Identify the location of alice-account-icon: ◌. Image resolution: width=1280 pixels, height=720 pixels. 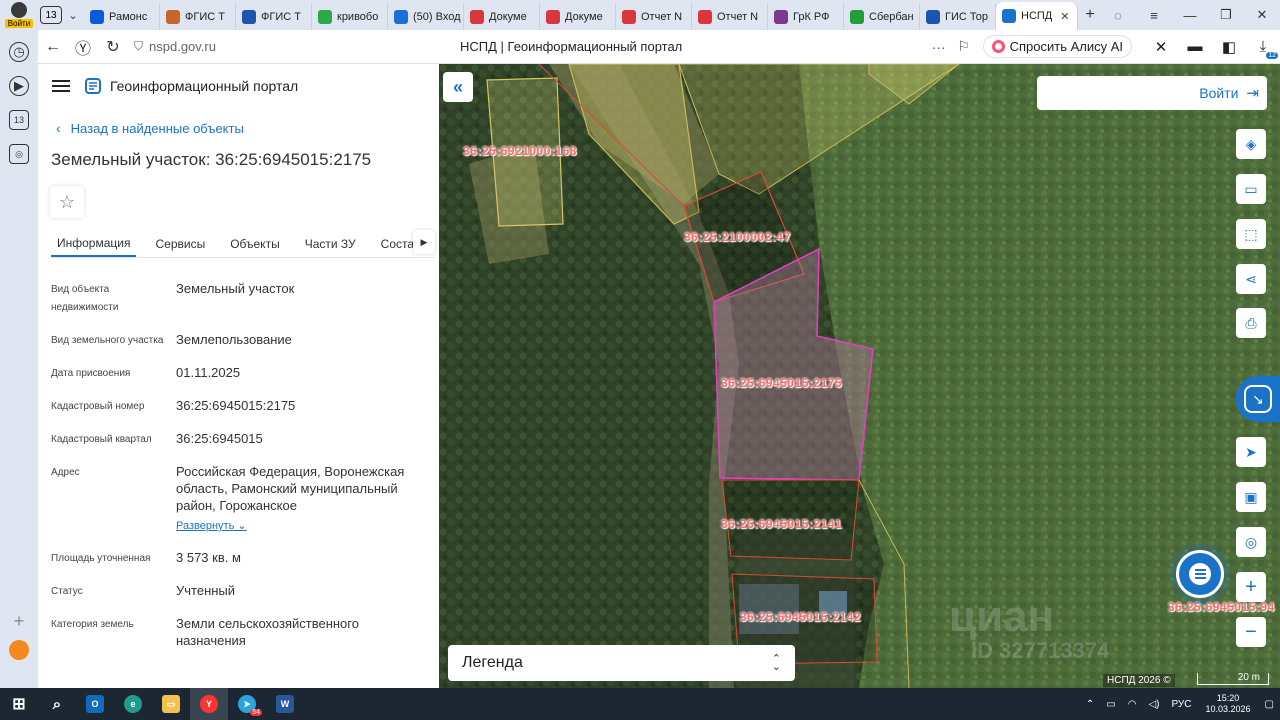
(1118, 15).